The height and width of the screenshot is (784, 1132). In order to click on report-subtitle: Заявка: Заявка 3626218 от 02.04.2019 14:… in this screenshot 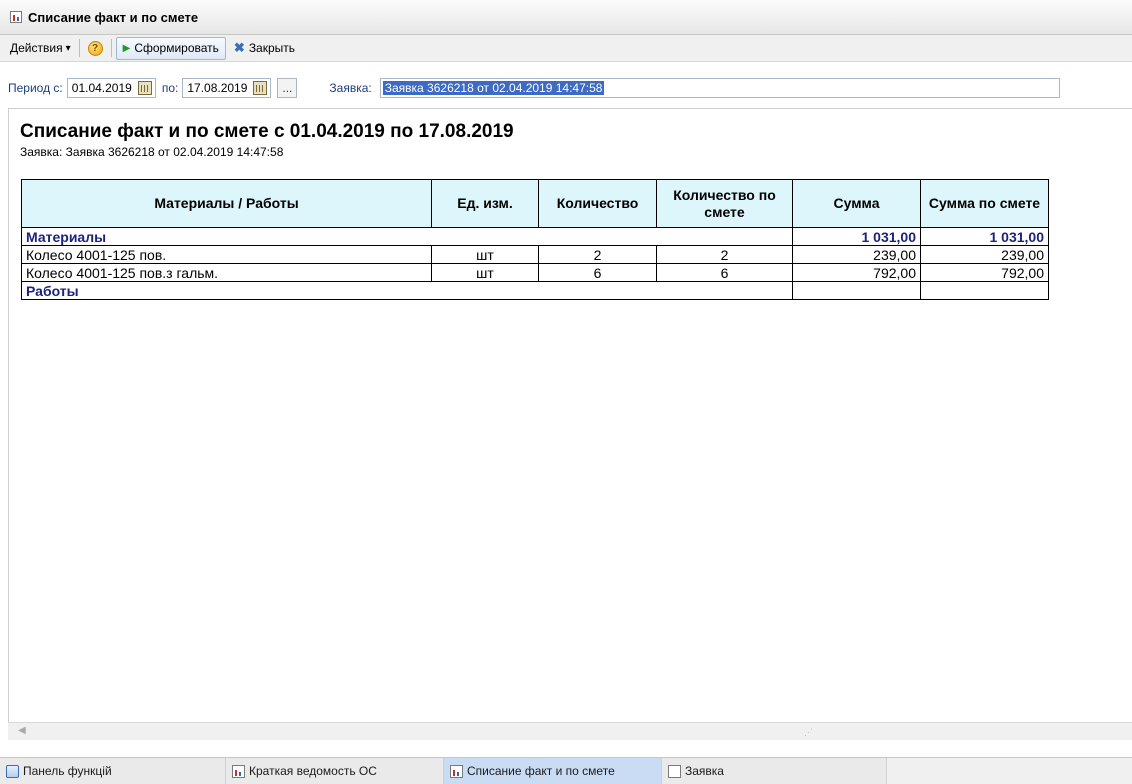, I will do `click(152, 152)`.